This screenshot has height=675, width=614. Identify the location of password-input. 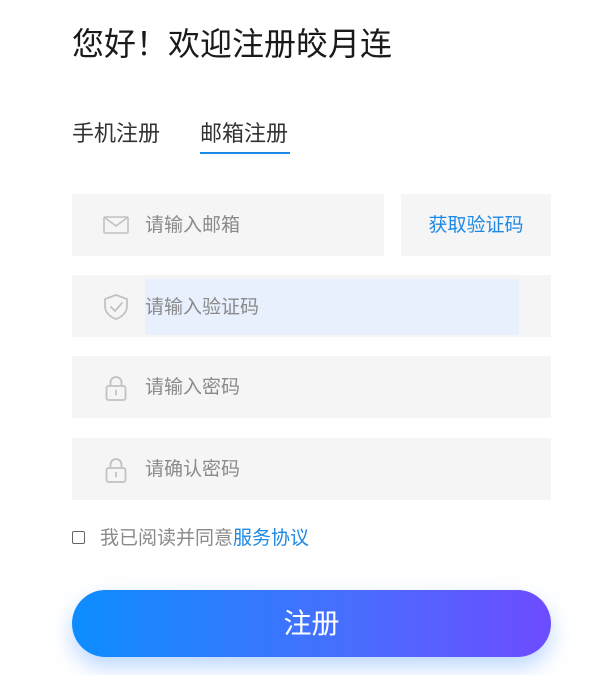
(332, 387).